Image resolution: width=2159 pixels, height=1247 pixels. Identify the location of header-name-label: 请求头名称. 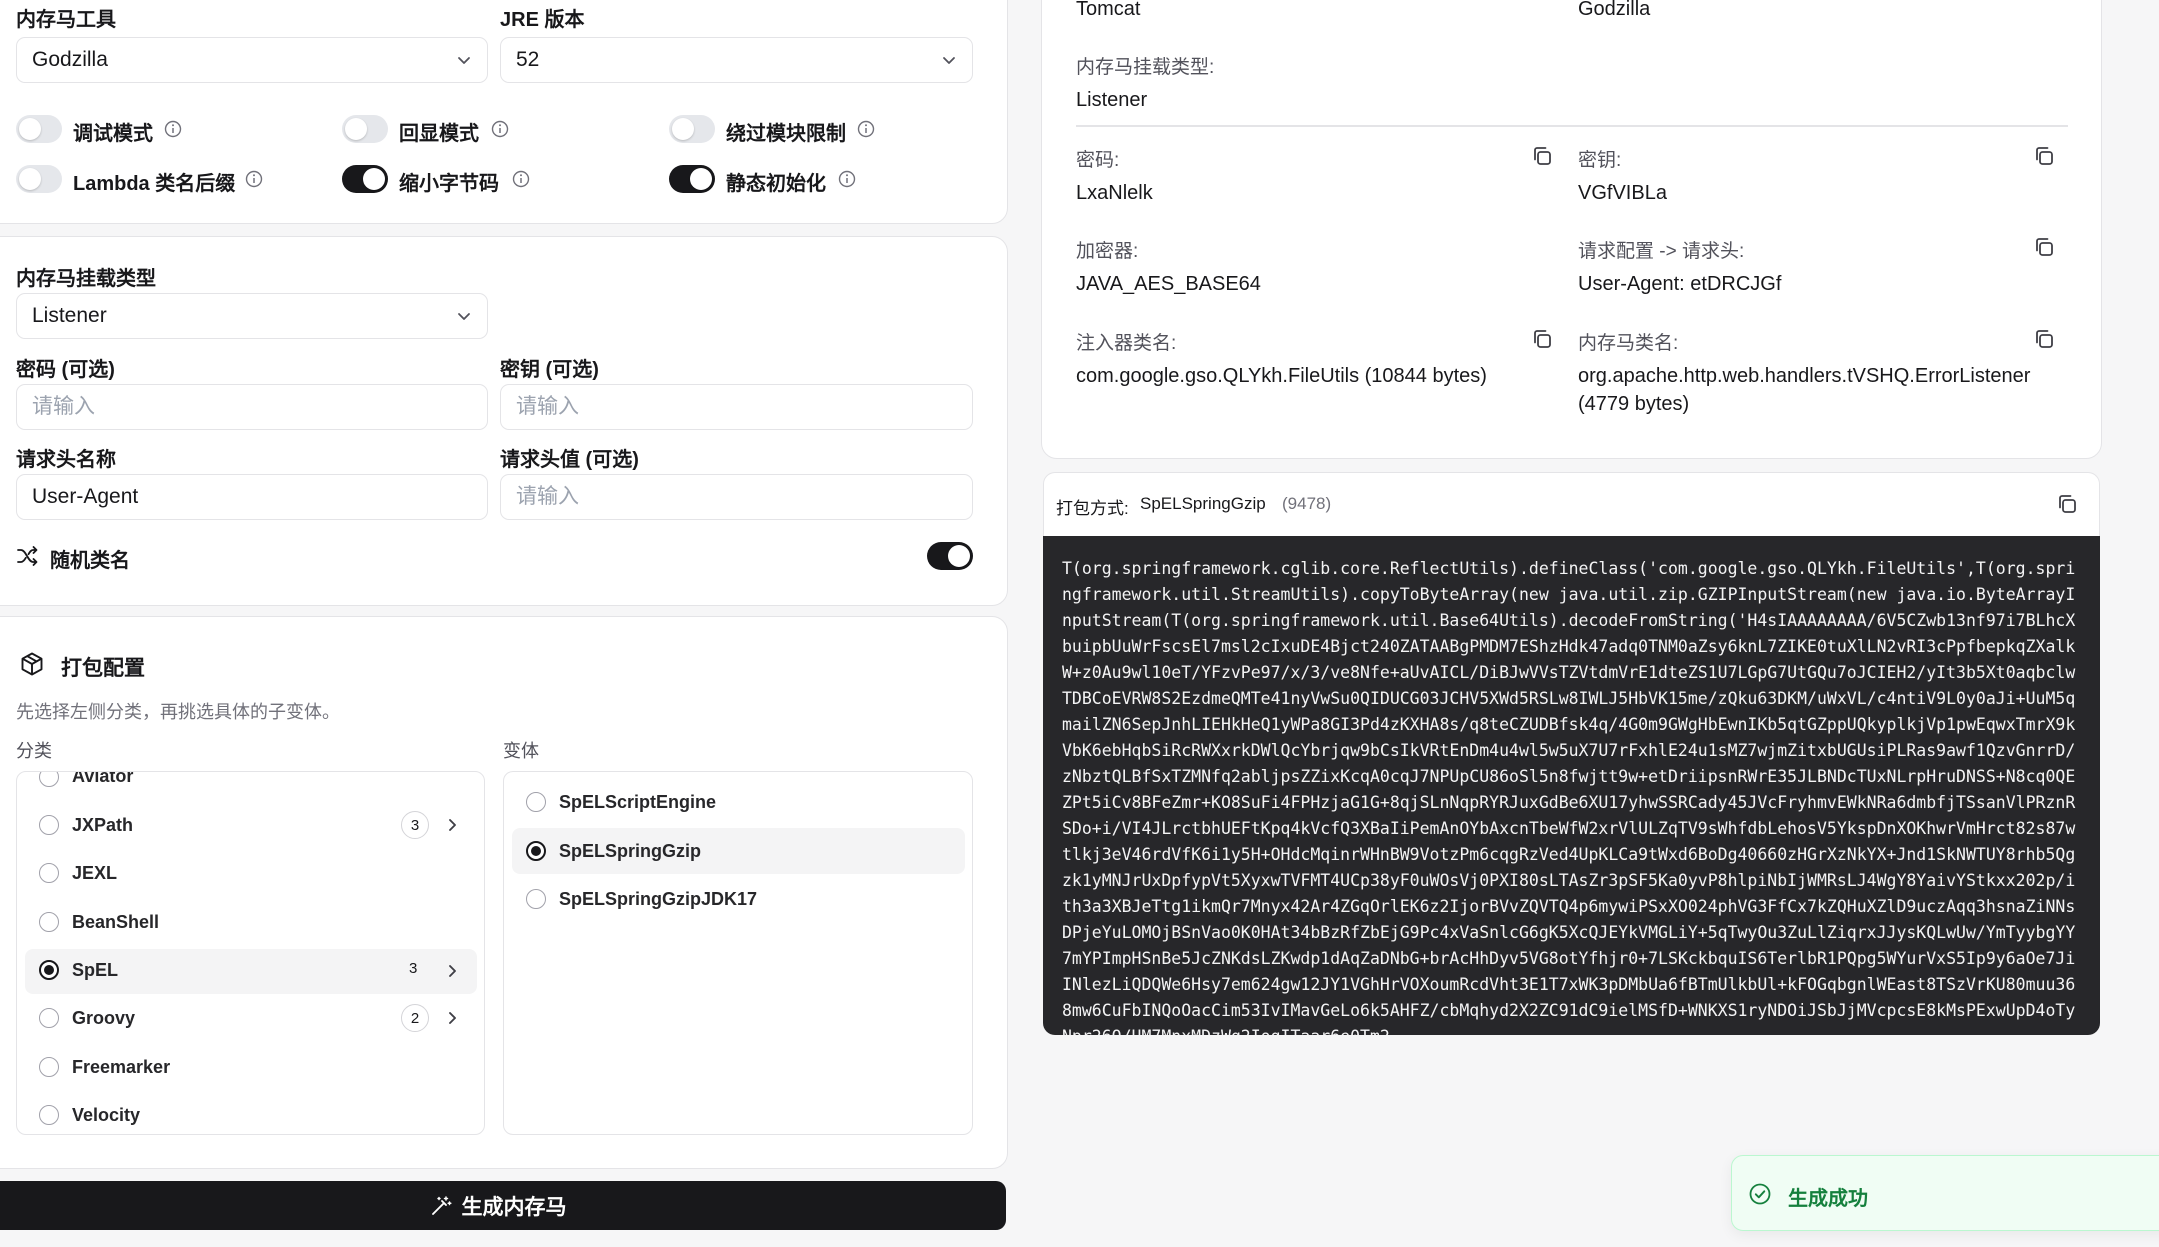
(66, 460).